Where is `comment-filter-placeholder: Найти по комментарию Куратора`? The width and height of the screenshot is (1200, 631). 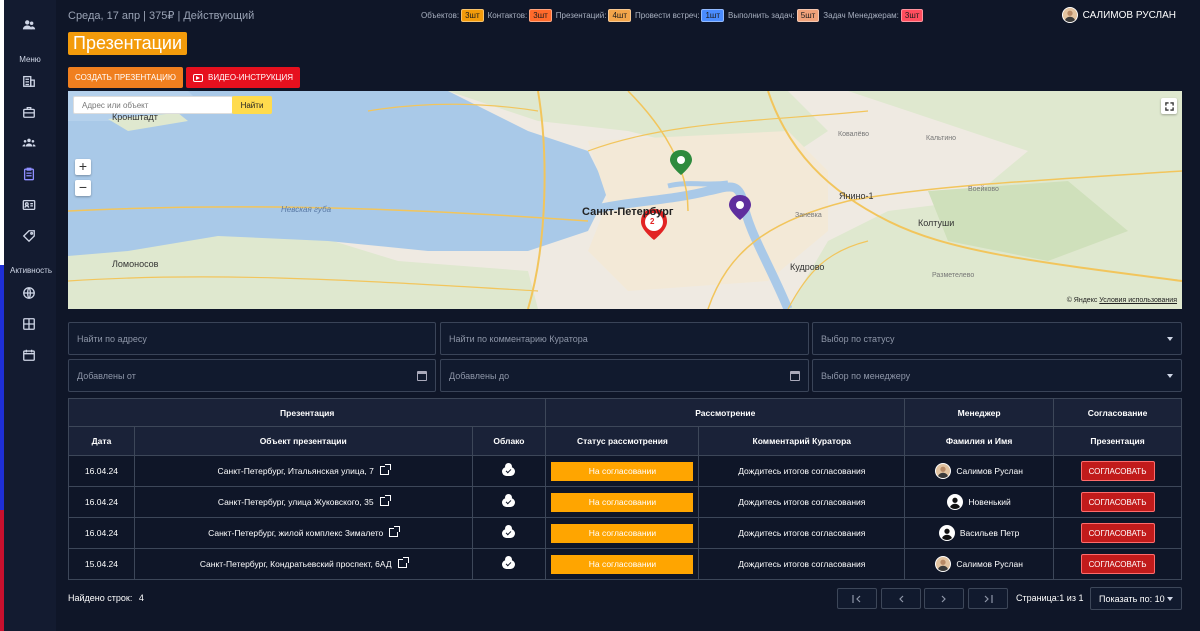 comment-filter-placeholder: Найти по комментарию Куратора is located at coordinates (518, 338).